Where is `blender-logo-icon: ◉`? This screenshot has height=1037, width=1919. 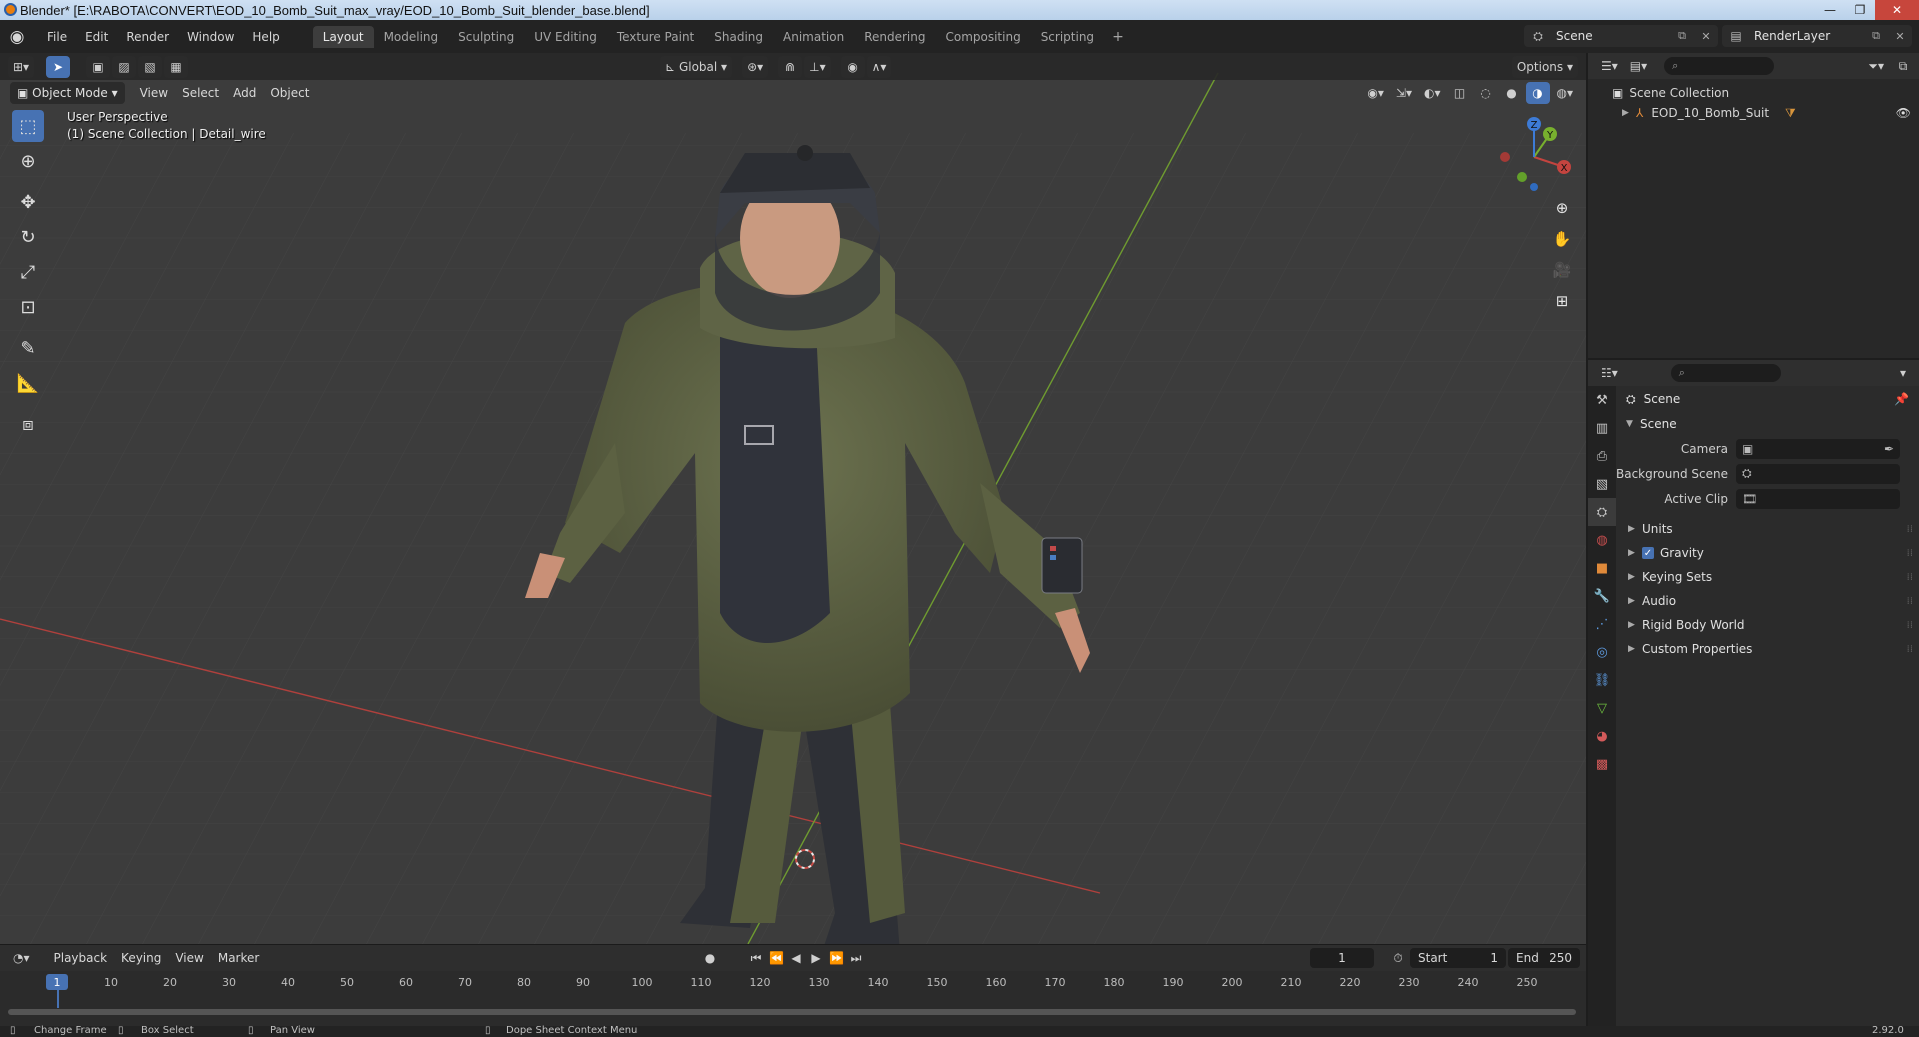 blender-logo-icon: ◉ is located at coordinates (17, 37).